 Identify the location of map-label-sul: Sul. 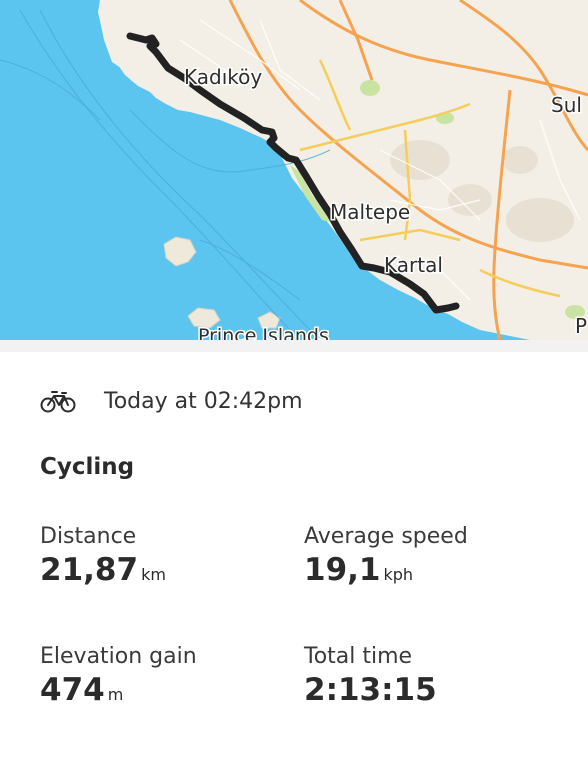
(566, 105).